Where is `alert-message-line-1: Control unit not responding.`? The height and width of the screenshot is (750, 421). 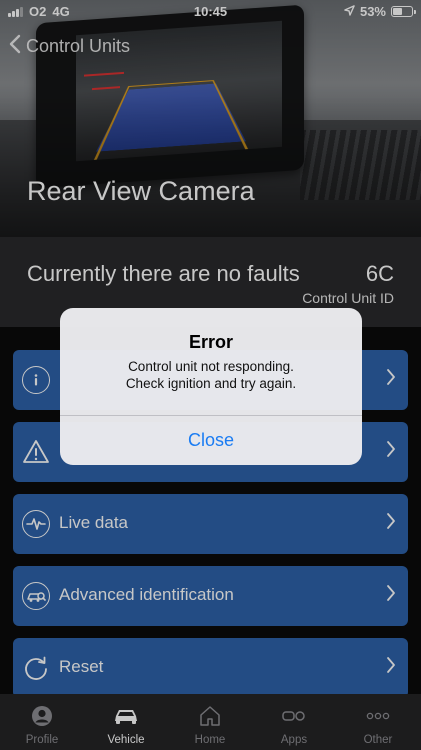
alert-message-line-1: Control unit not responding. is located at coordinates (211, 366).